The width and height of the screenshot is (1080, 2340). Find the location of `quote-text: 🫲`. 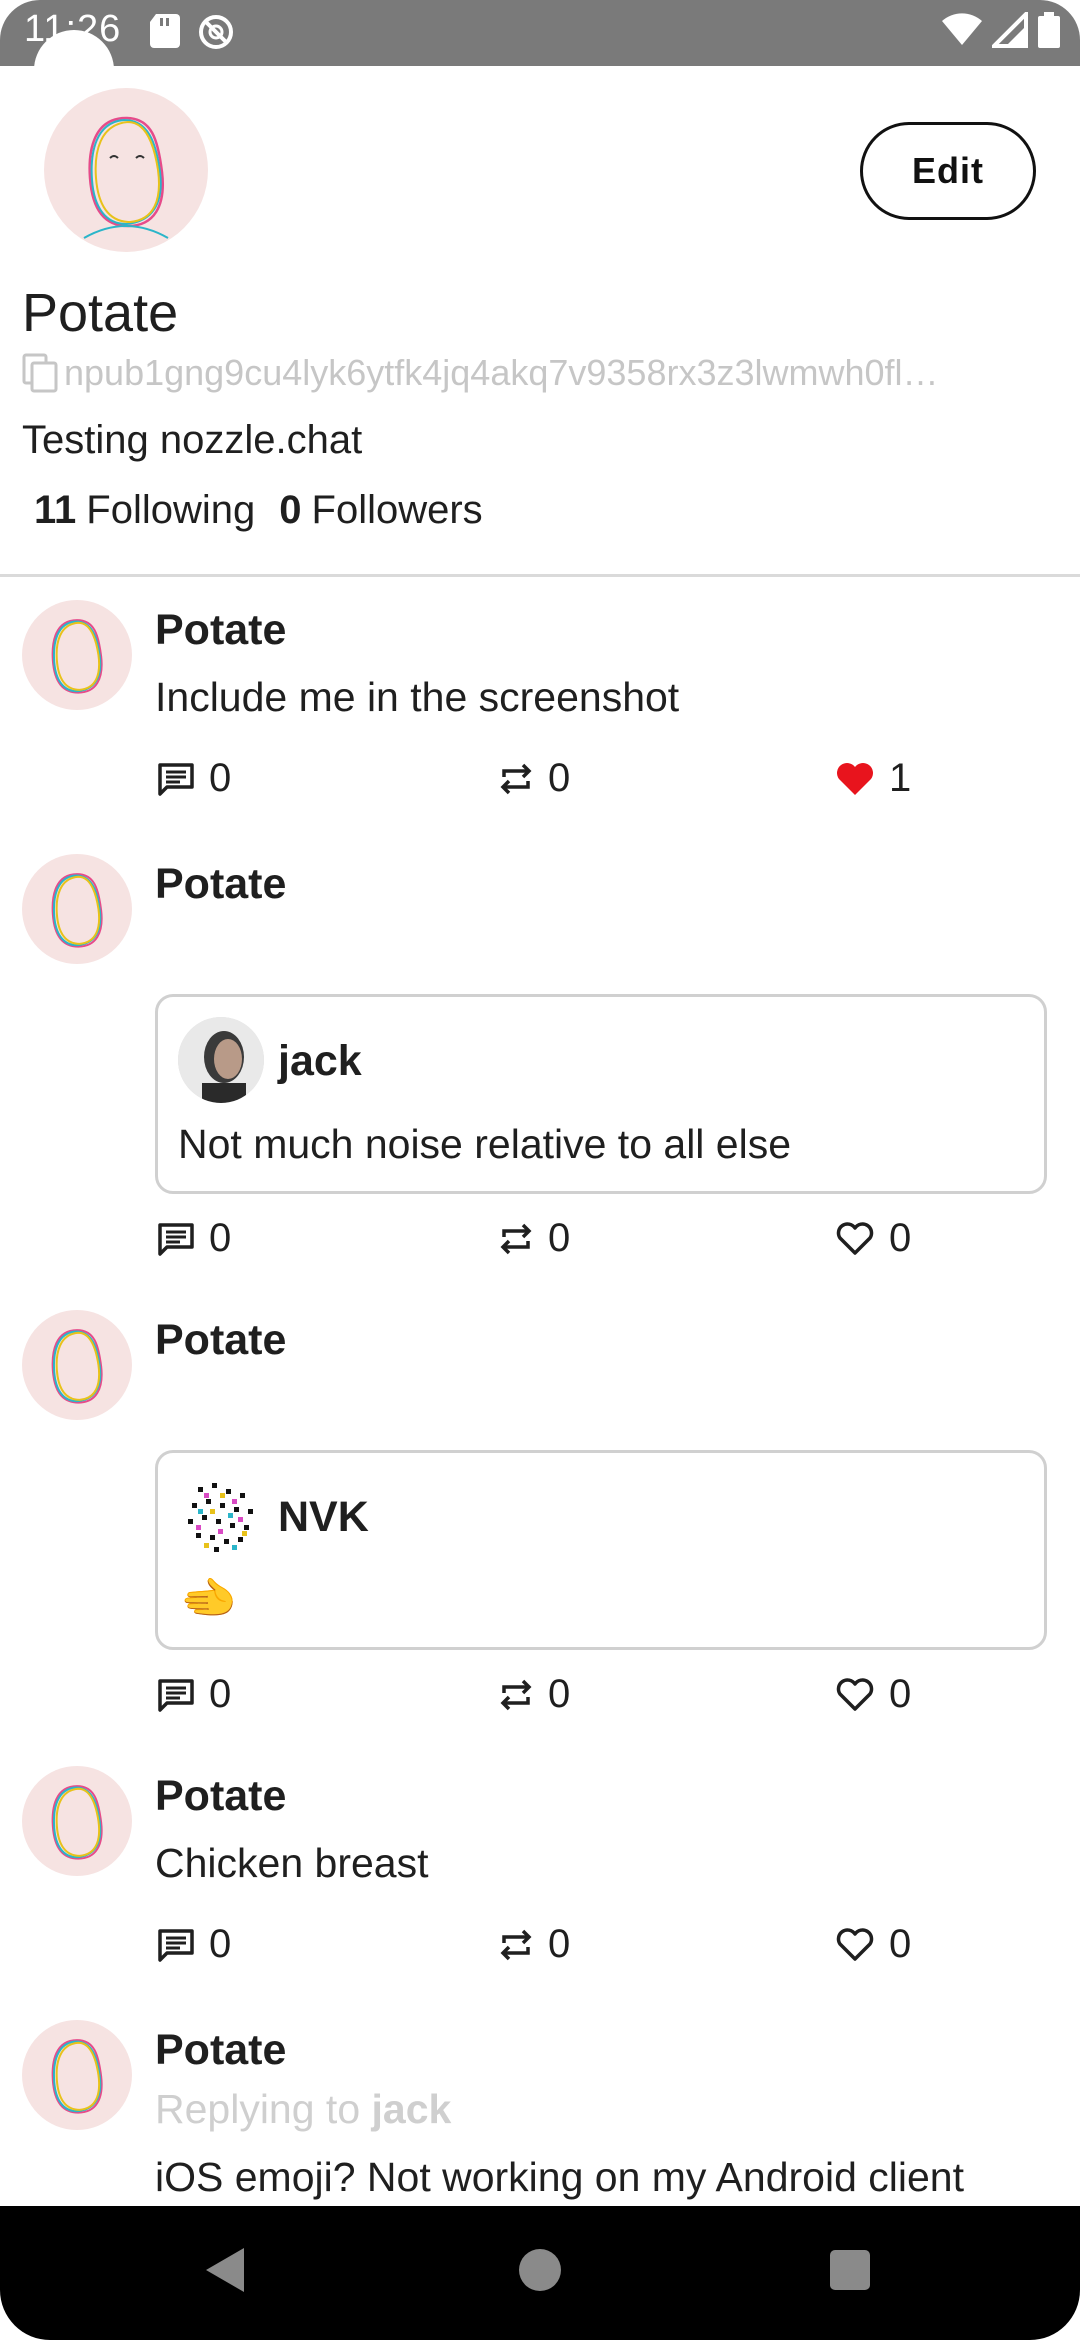

quote-text: 🫲 is located at coordinates (209, 1598).